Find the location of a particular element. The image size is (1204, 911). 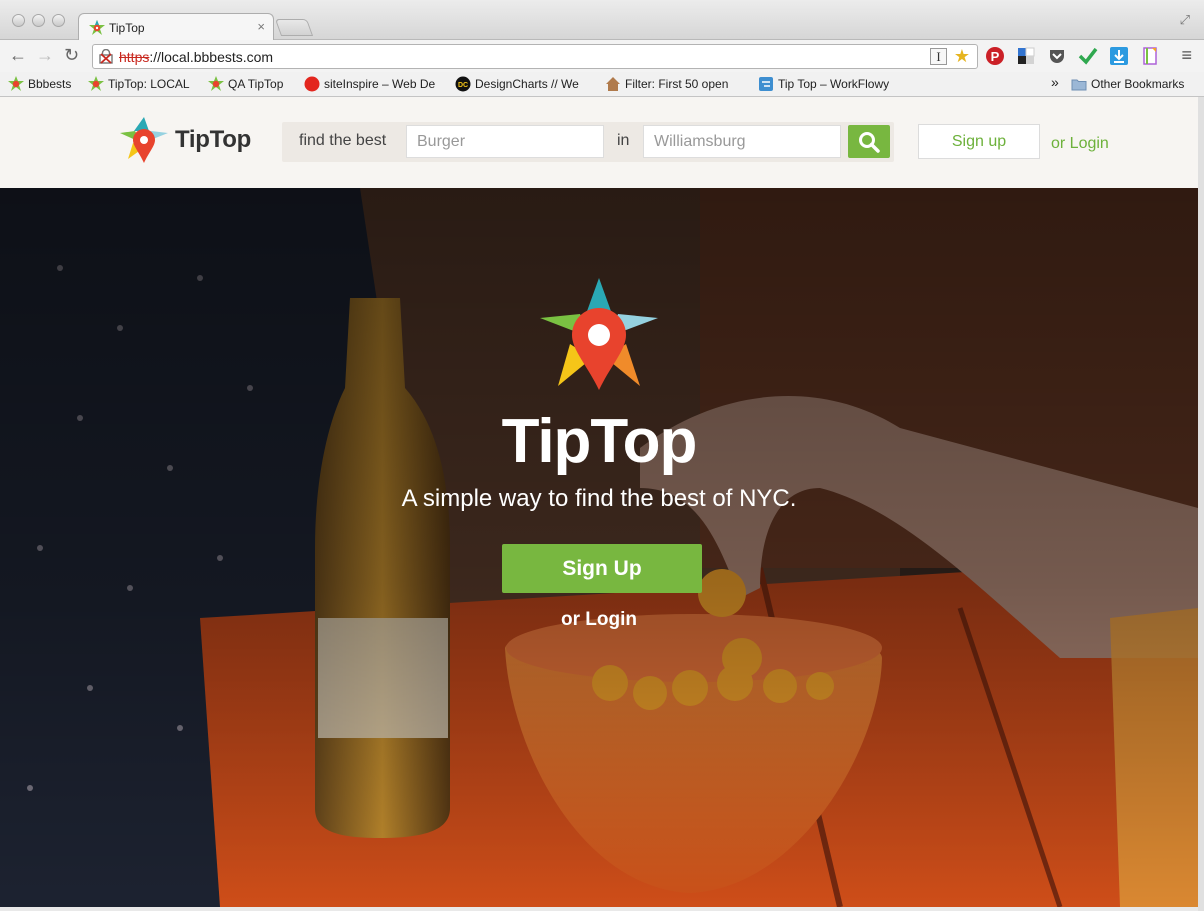

bookmark-qa-tiptop: QA TipTop is located at coordinates (245, 84).